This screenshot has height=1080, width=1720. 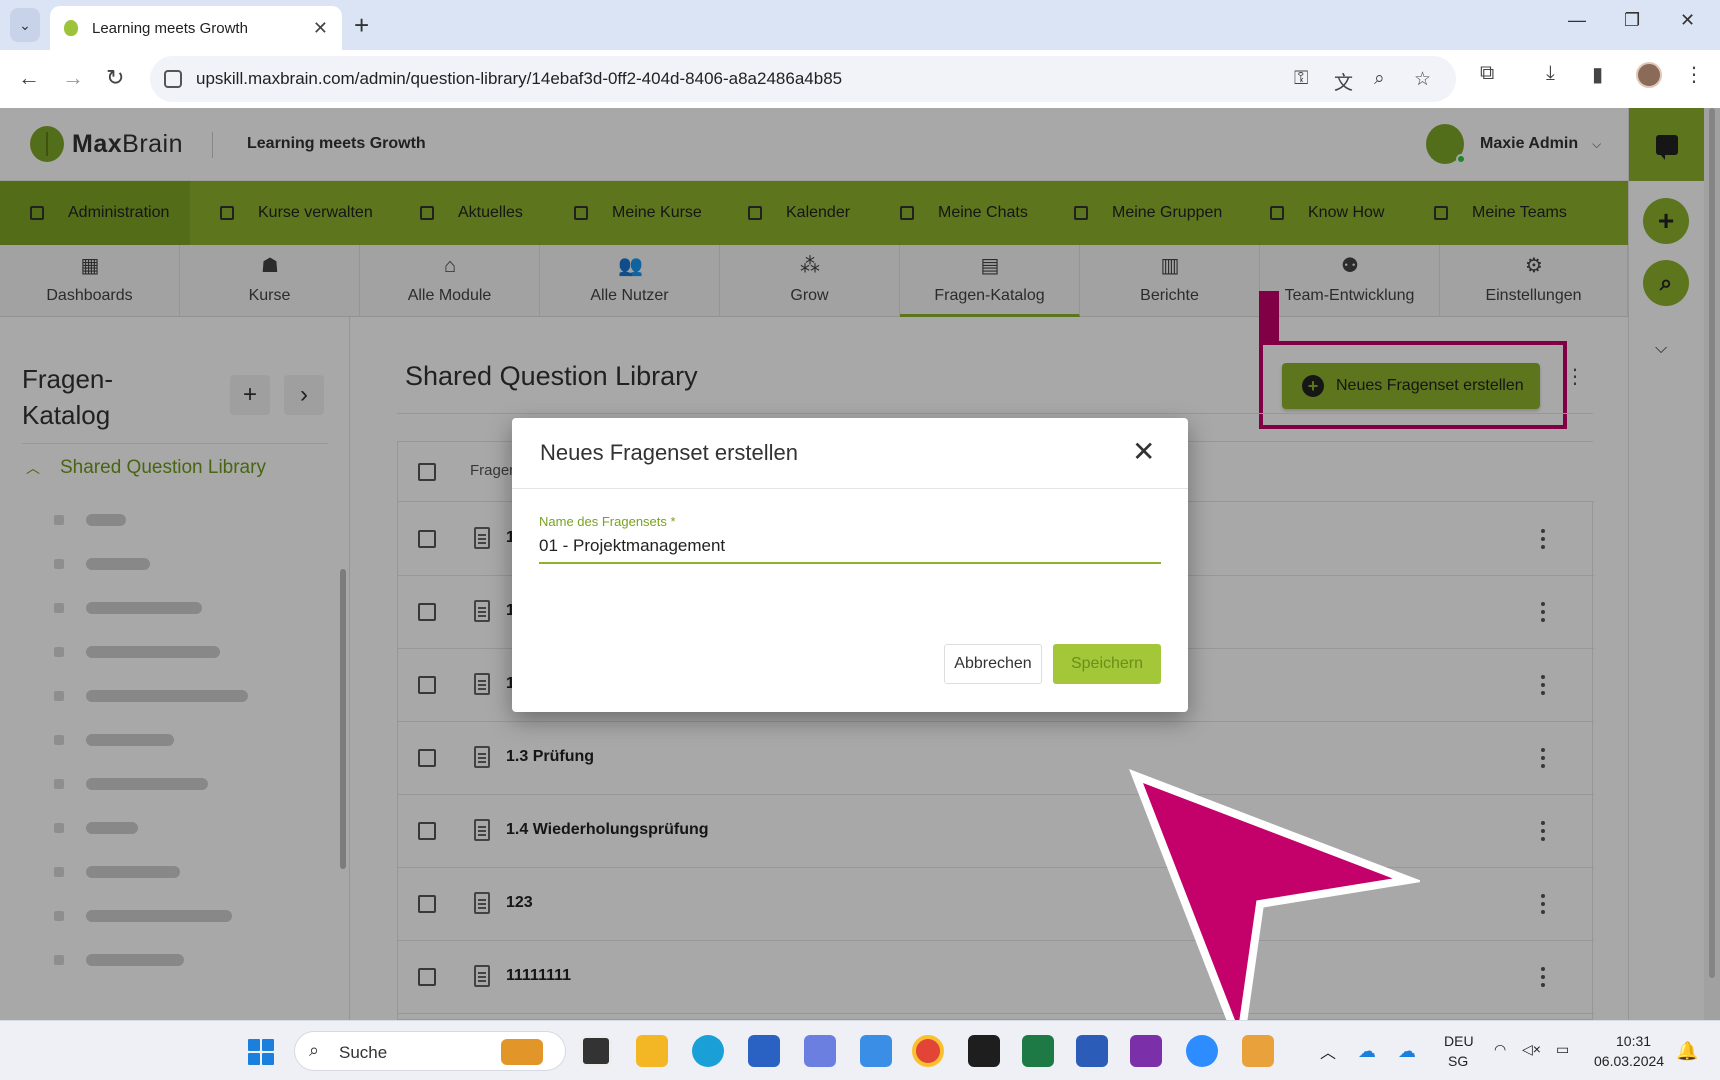 What do you see at coordinates (1343, 81) in the screenshot?
I see `translate-icon: 文` at bounding box center [1343, 81].